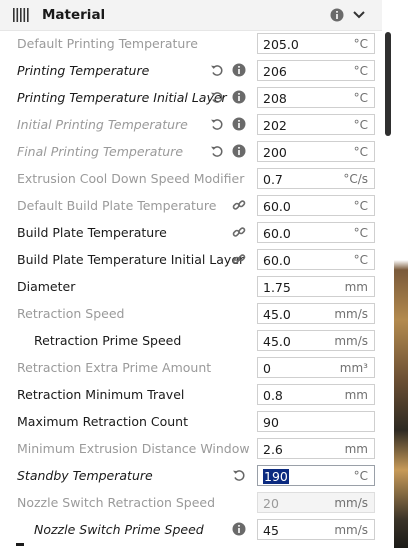 This screenshot has width=408, height=548. Describe the element at coordinates (276, 476) in the screenshot. I see `setting-value: 190` at that location.